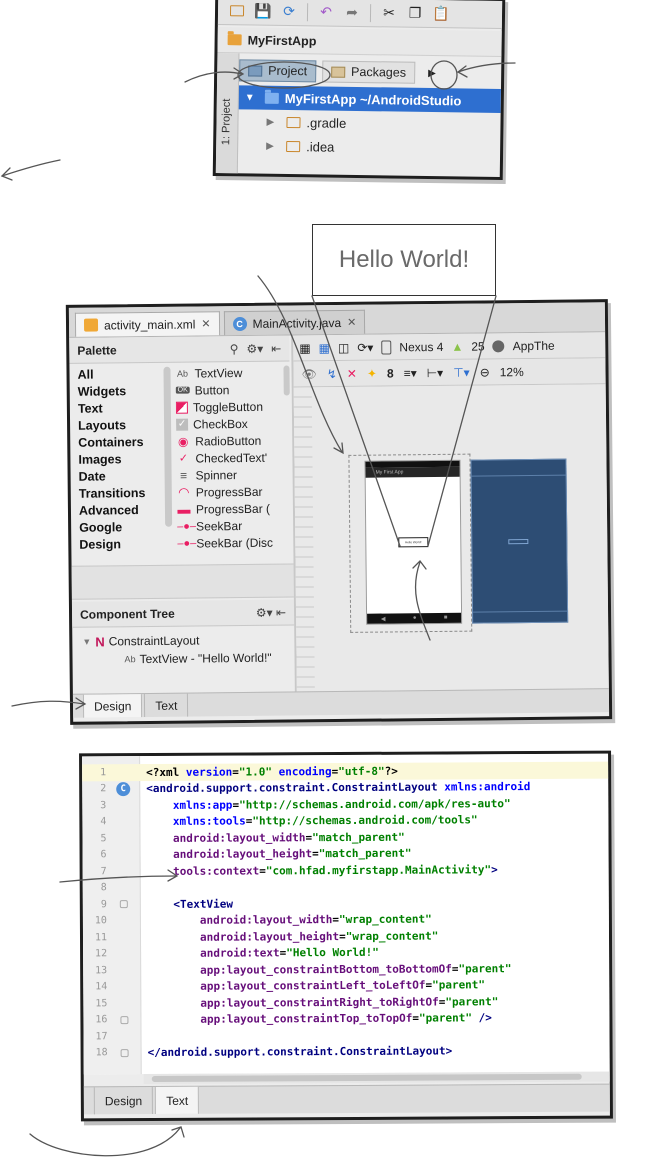 The width and height of the screenshot is (650, 1169). What do you see at coordinates (235, 474) in the screenshot?
I see `palette-item-spinner: ≡ Spinner` at bounding box center [235, 474].